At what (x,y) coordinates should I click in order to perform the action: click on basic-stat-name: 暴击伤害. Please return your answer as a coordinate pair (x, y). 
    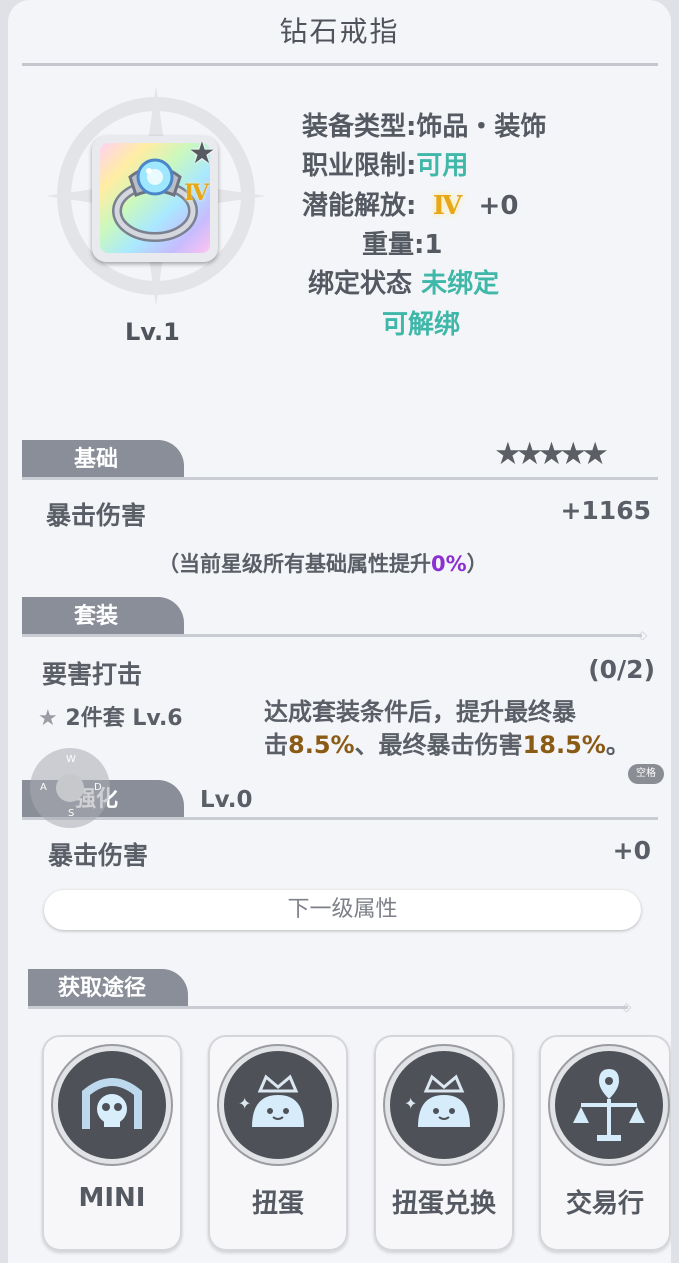
    Looking at the image, I should click on (96, 515).